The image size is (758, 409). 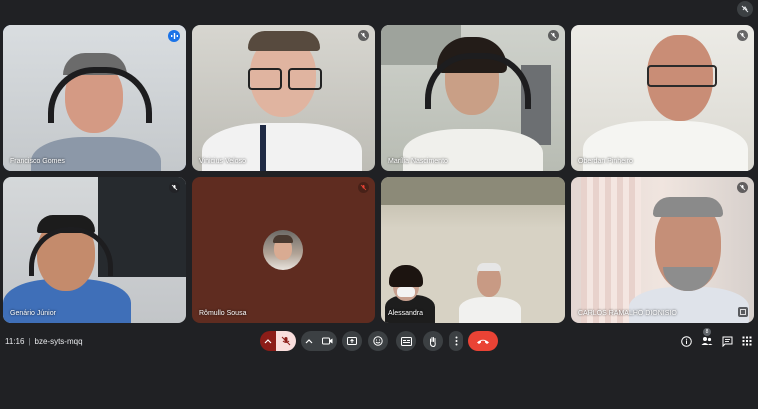 I want to click on participant-tile-francisco-gomes: Francisco Gomes, so click(x=94, y=98).